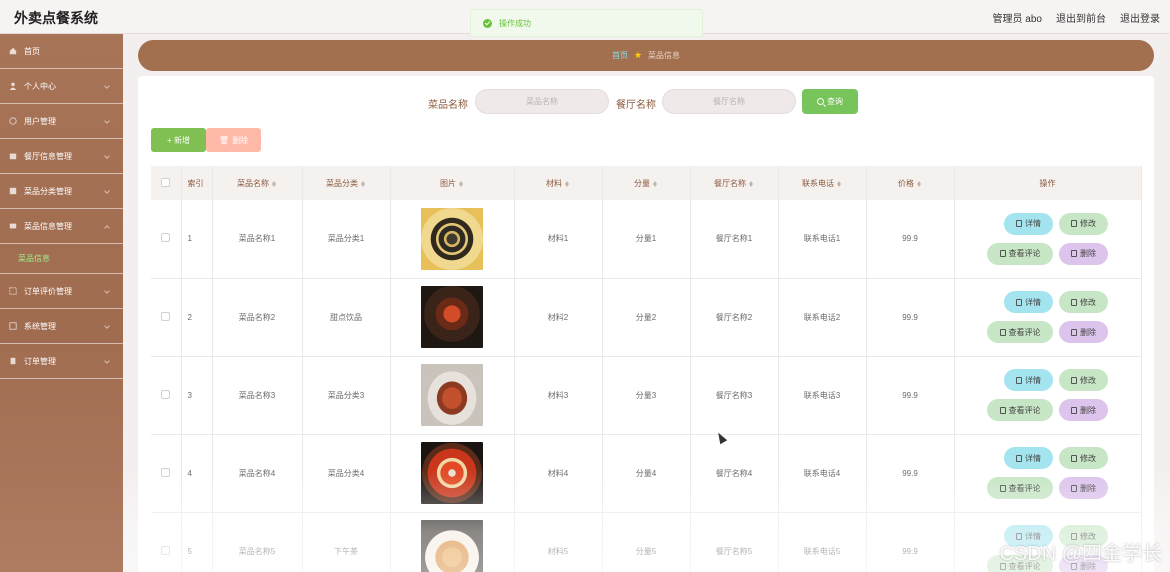 The width and height of the screenshot is (1170, 572). Describe the element at coordinates (342, 183) in the screenshot. I see `col-label: 菜品分类` at that location.